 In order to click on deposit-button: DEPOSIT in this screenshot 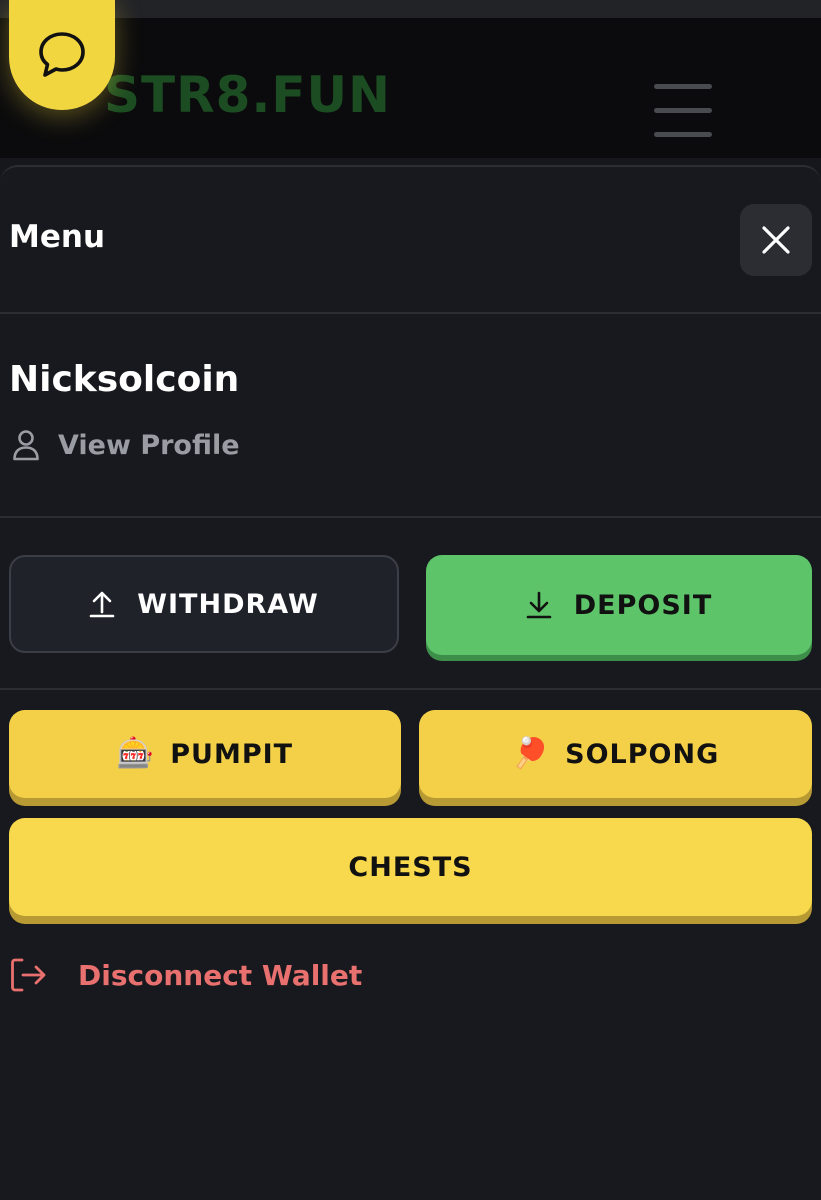, I will do `click(619, 605)`.